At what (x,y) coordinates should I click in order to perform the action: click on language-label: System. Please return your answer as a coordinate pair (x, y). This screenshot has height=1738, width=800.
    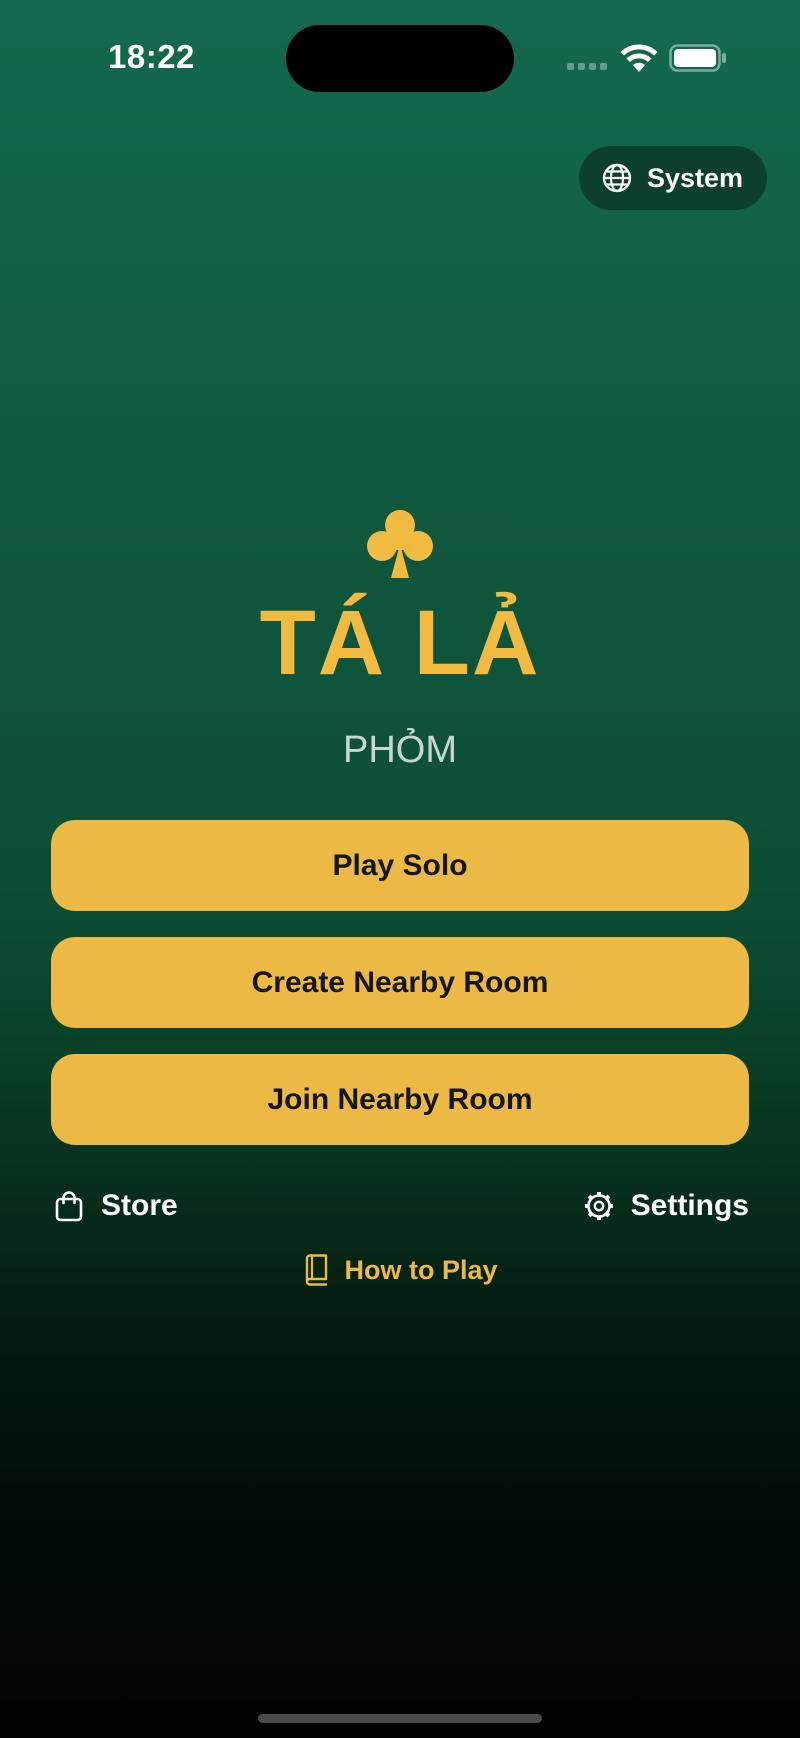
    Looking at the image, I should click on (695, 177).